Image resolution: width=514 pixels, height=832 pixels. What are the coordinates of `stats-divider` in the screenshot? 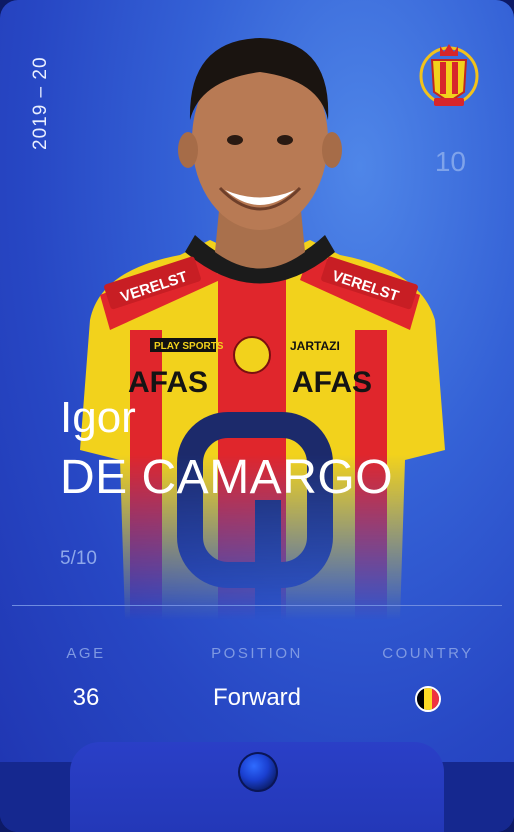 It's located at (257, 605).